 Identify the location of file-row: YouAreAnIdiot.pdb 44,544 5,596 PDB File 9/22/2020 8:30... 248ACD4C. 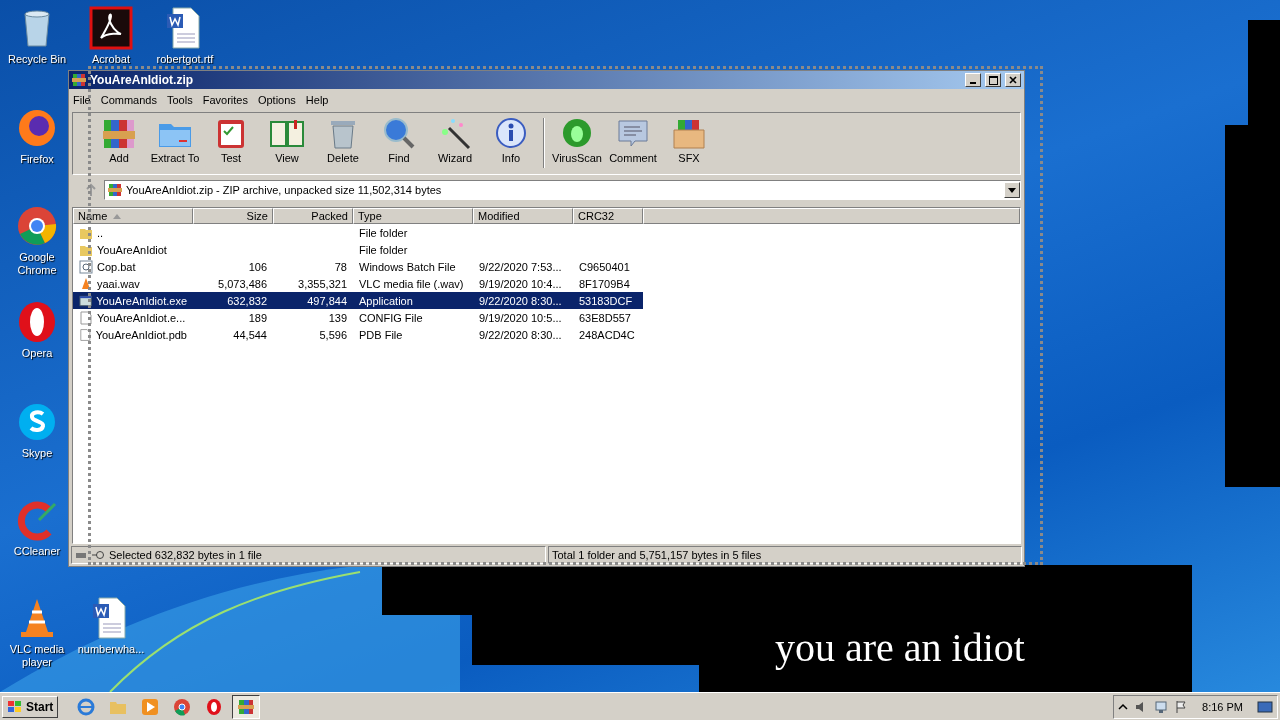
(358, 334).